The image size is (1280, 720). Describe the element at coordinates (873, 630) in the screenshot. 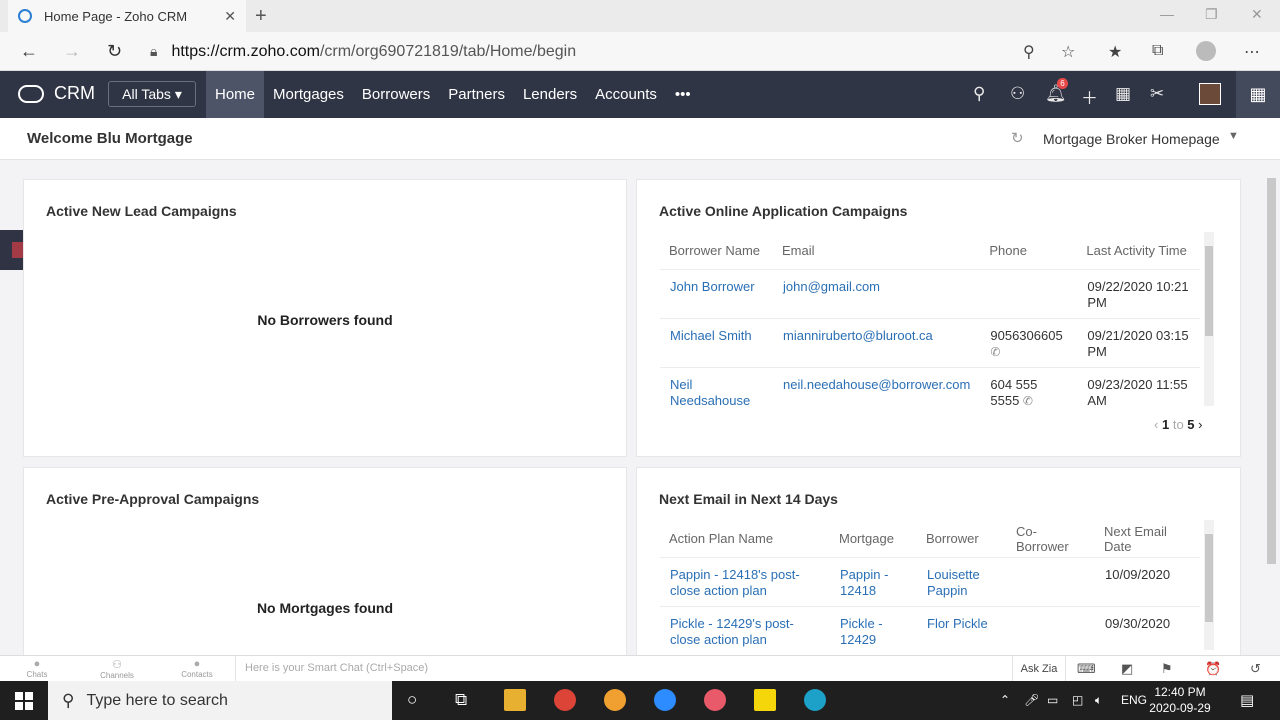

I see `mortgage-link: Pickle - 12429` at that location.